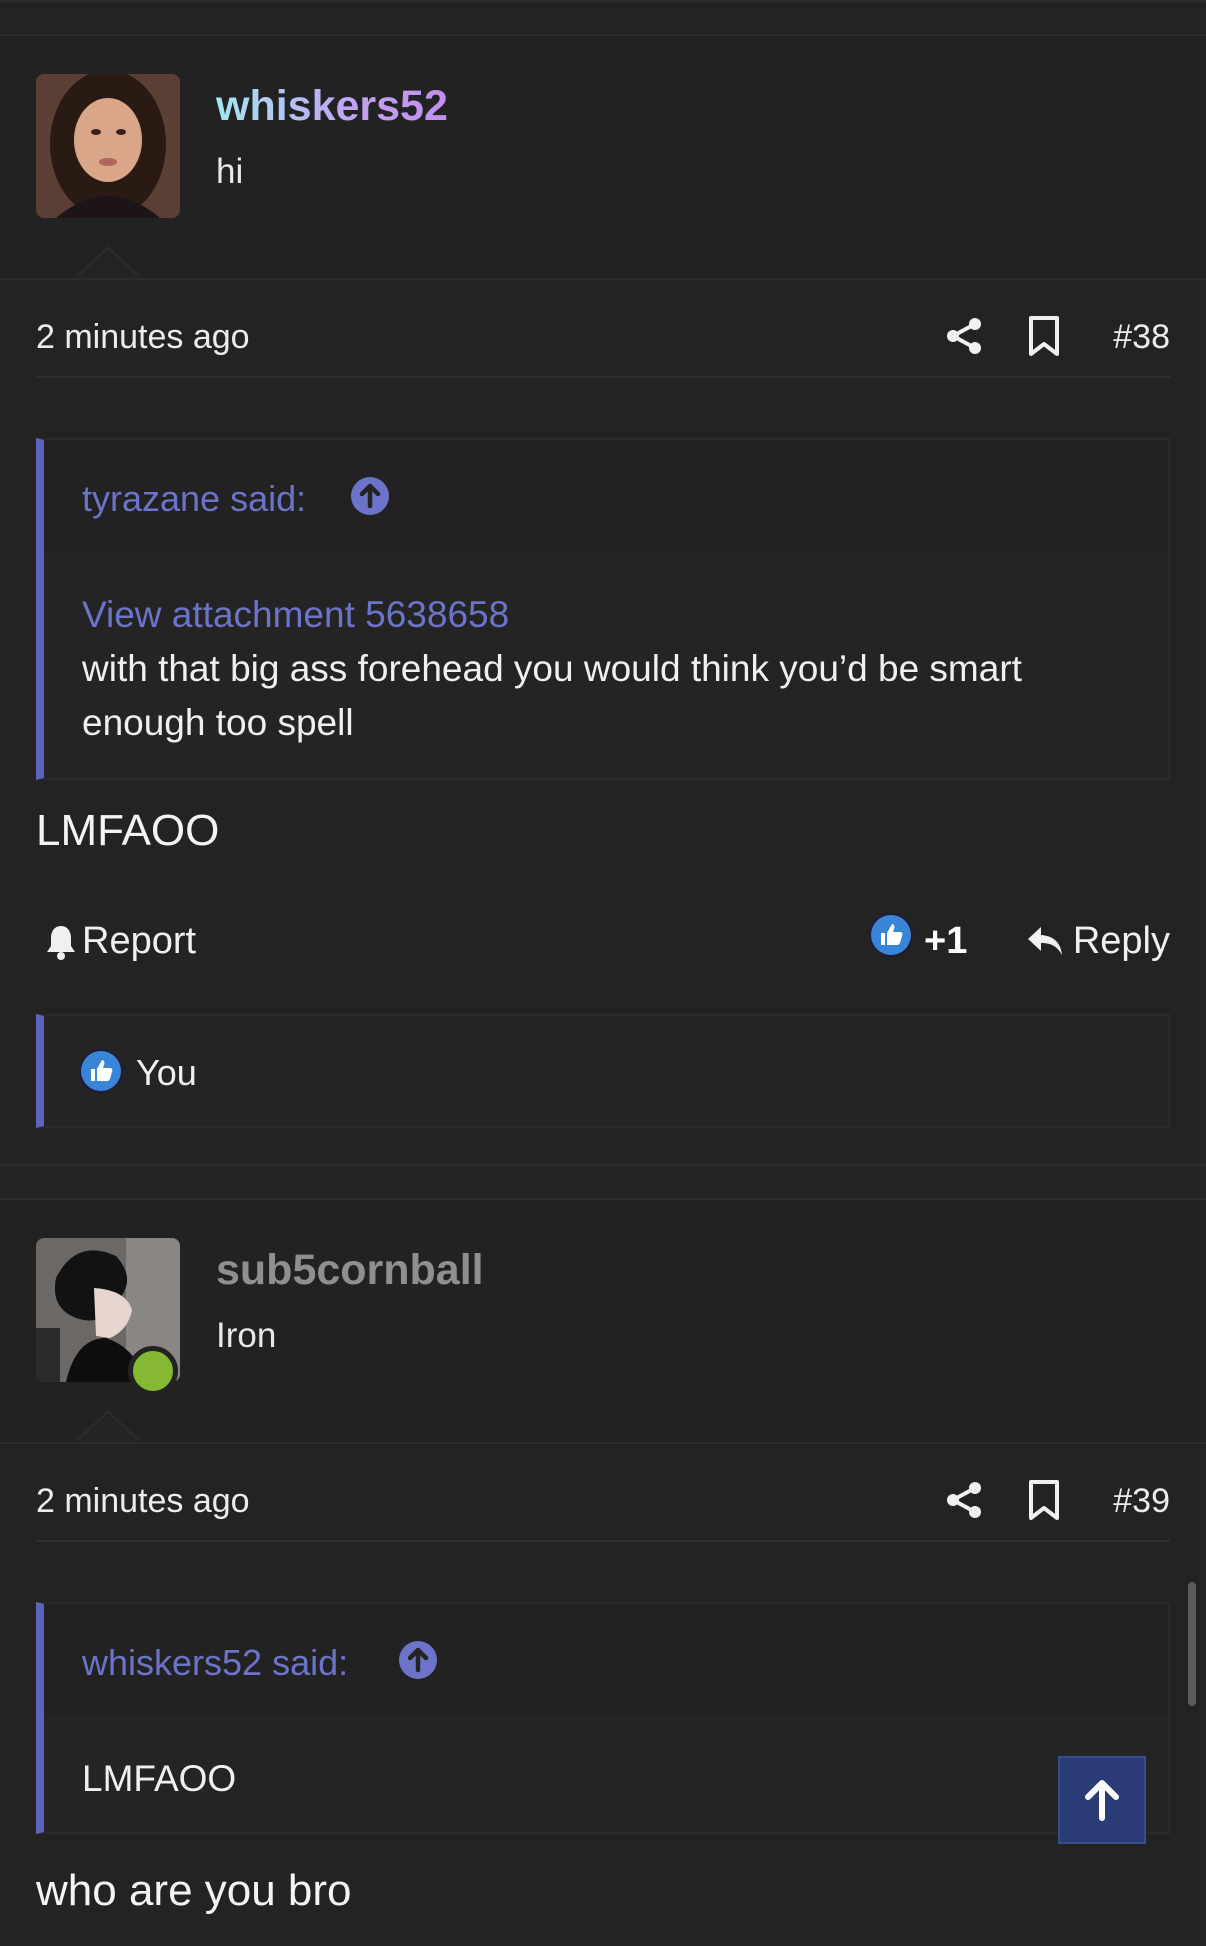 The image size is (1206, 1946). I want to click on avatar, so click(108, 146).